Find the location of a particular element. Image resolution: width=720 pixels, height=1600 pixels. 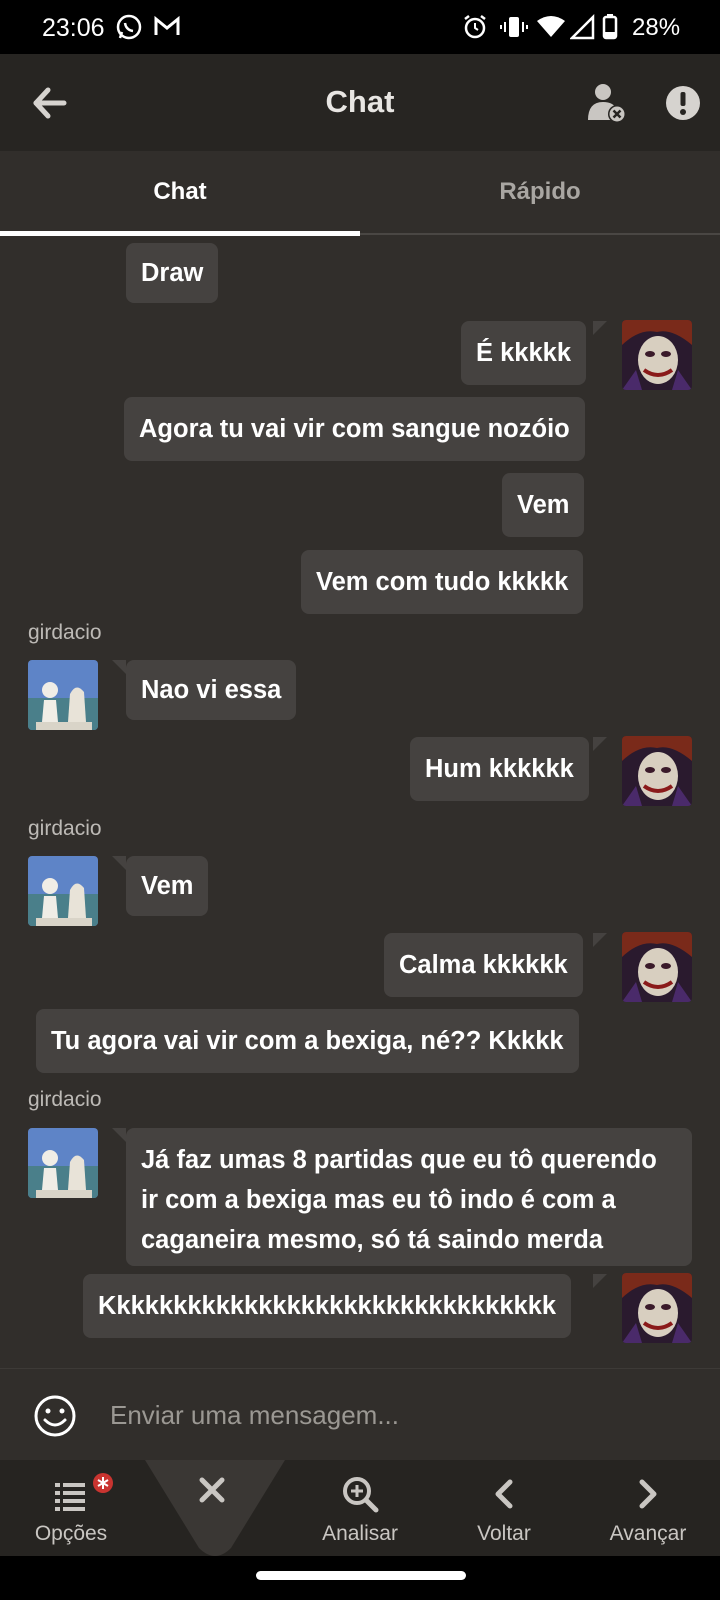

battery-percent: 28% is located at coordinates (656, 27).